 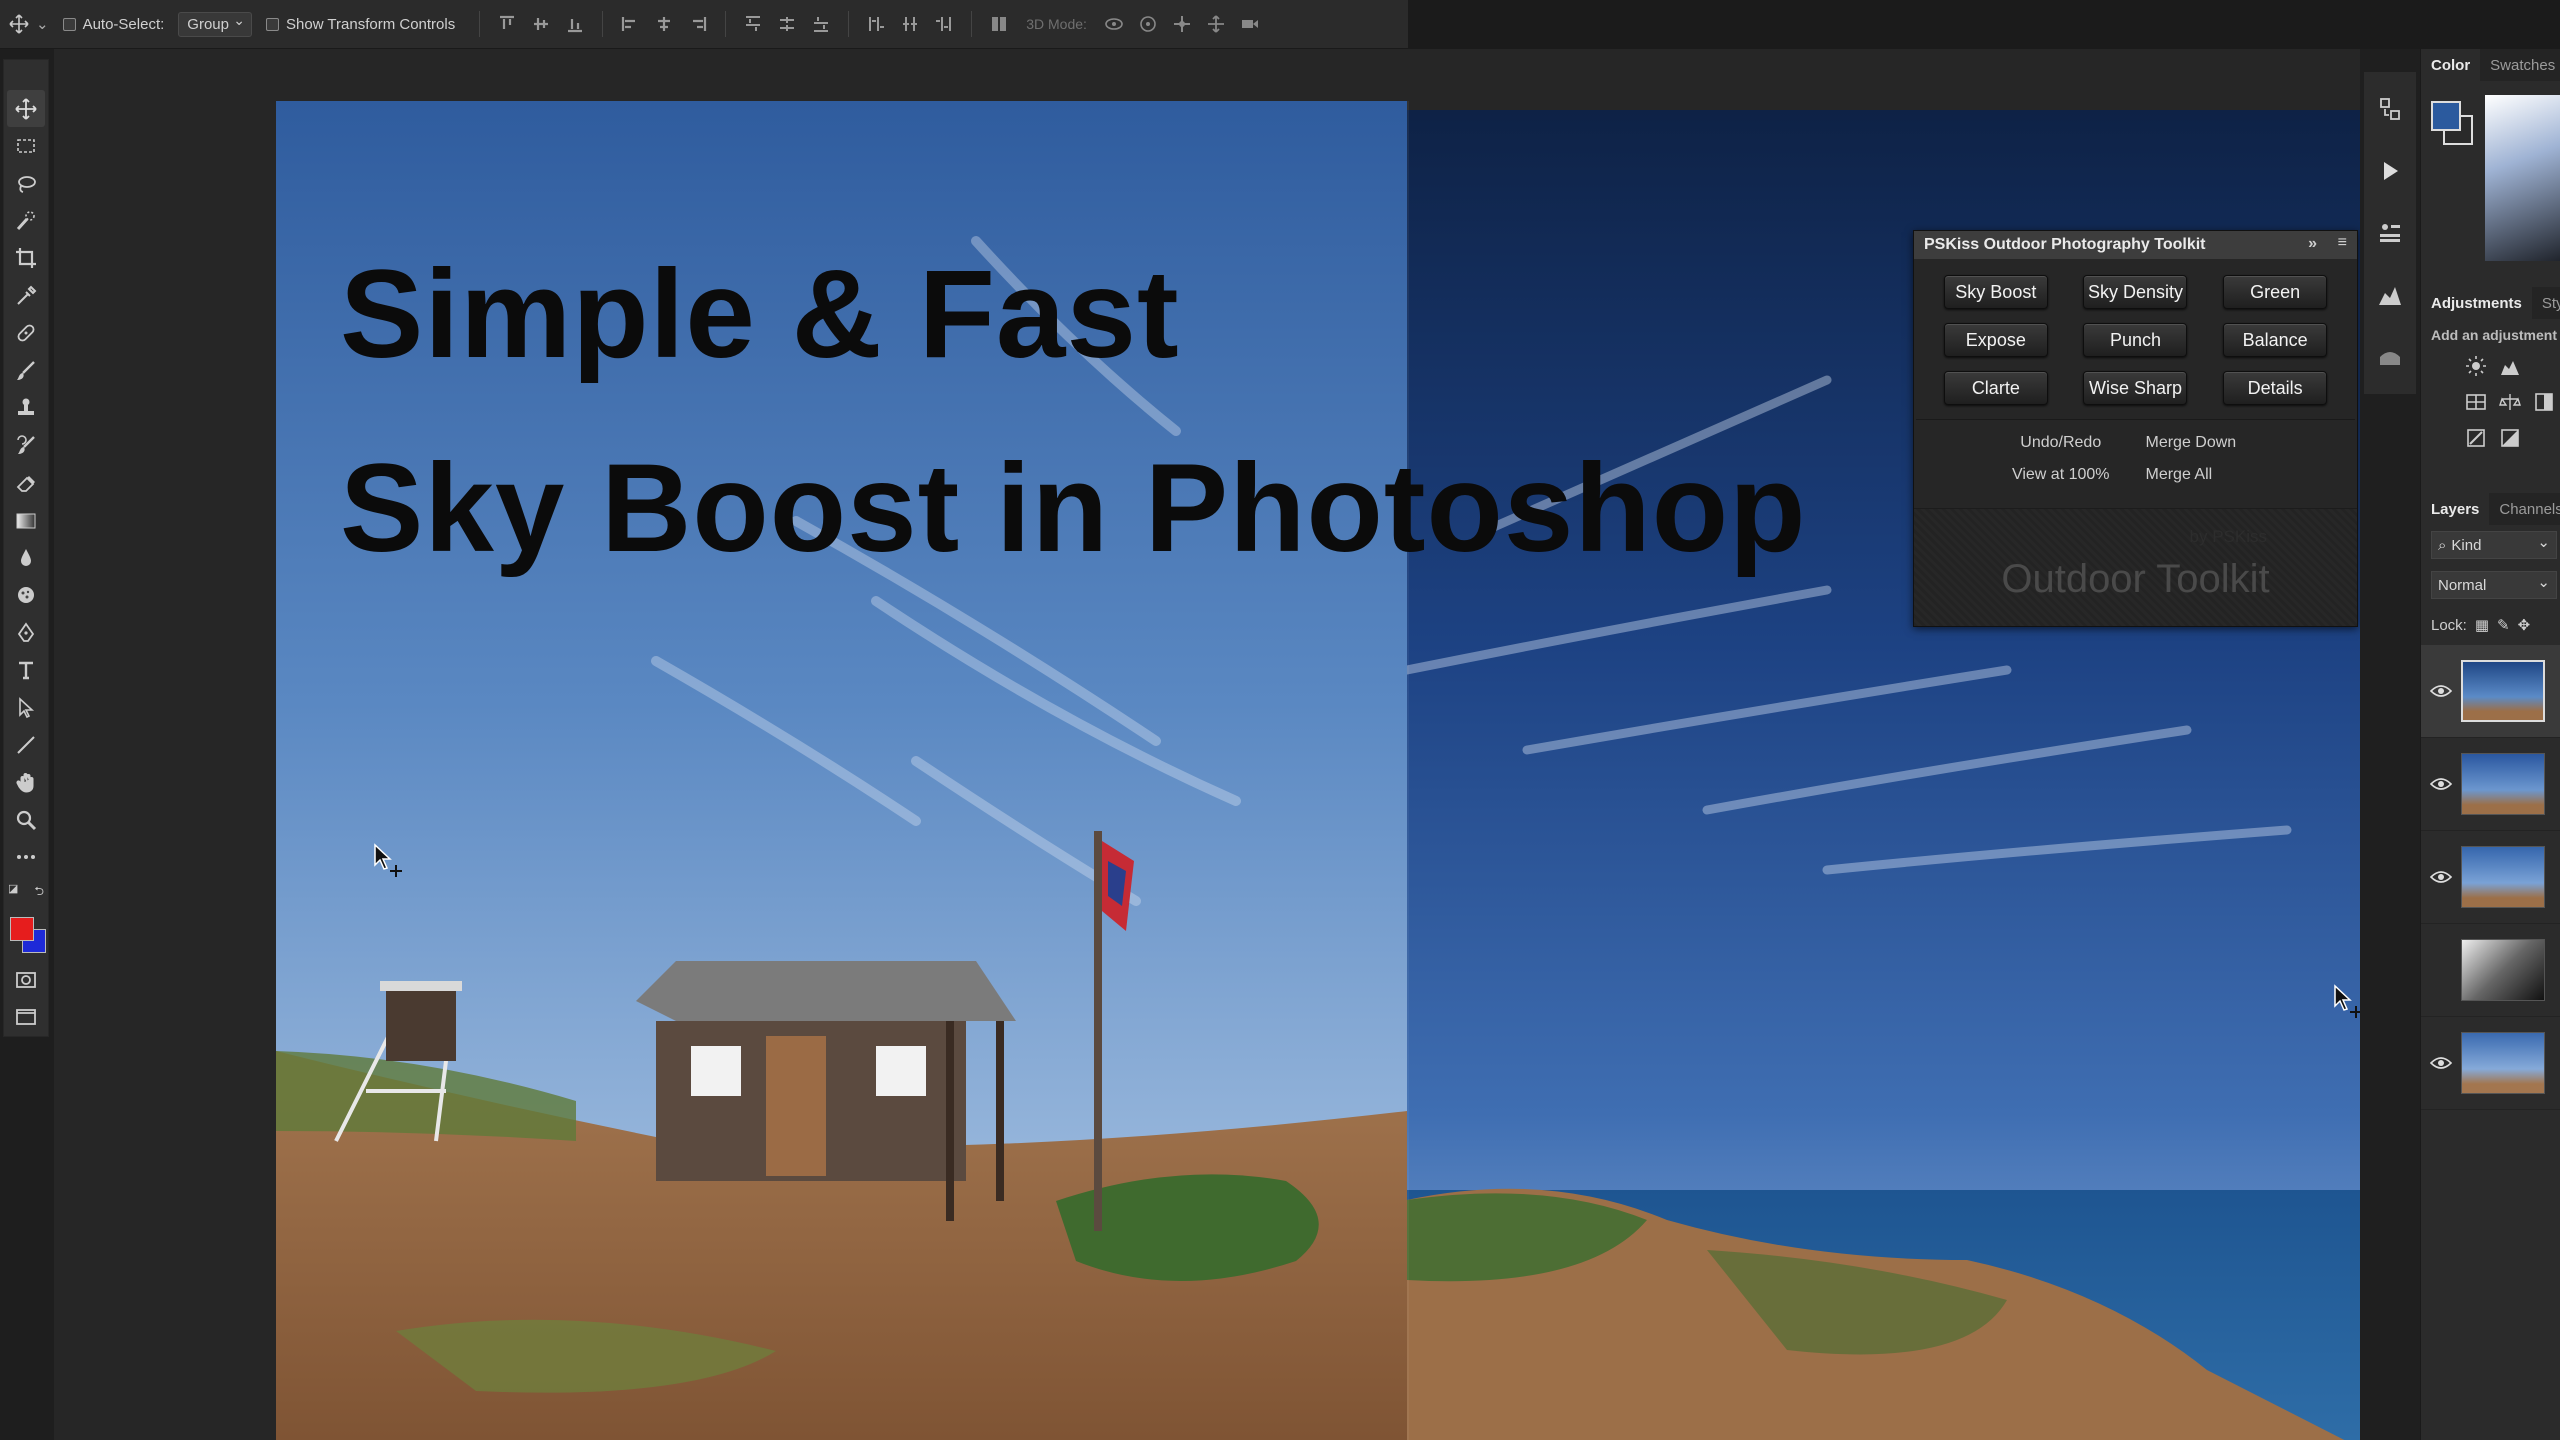 What do you see at coordinates (39, 892) in the screenshot?
I see `swap-colors-icon: ⮌` at bounding box center [39, 892].